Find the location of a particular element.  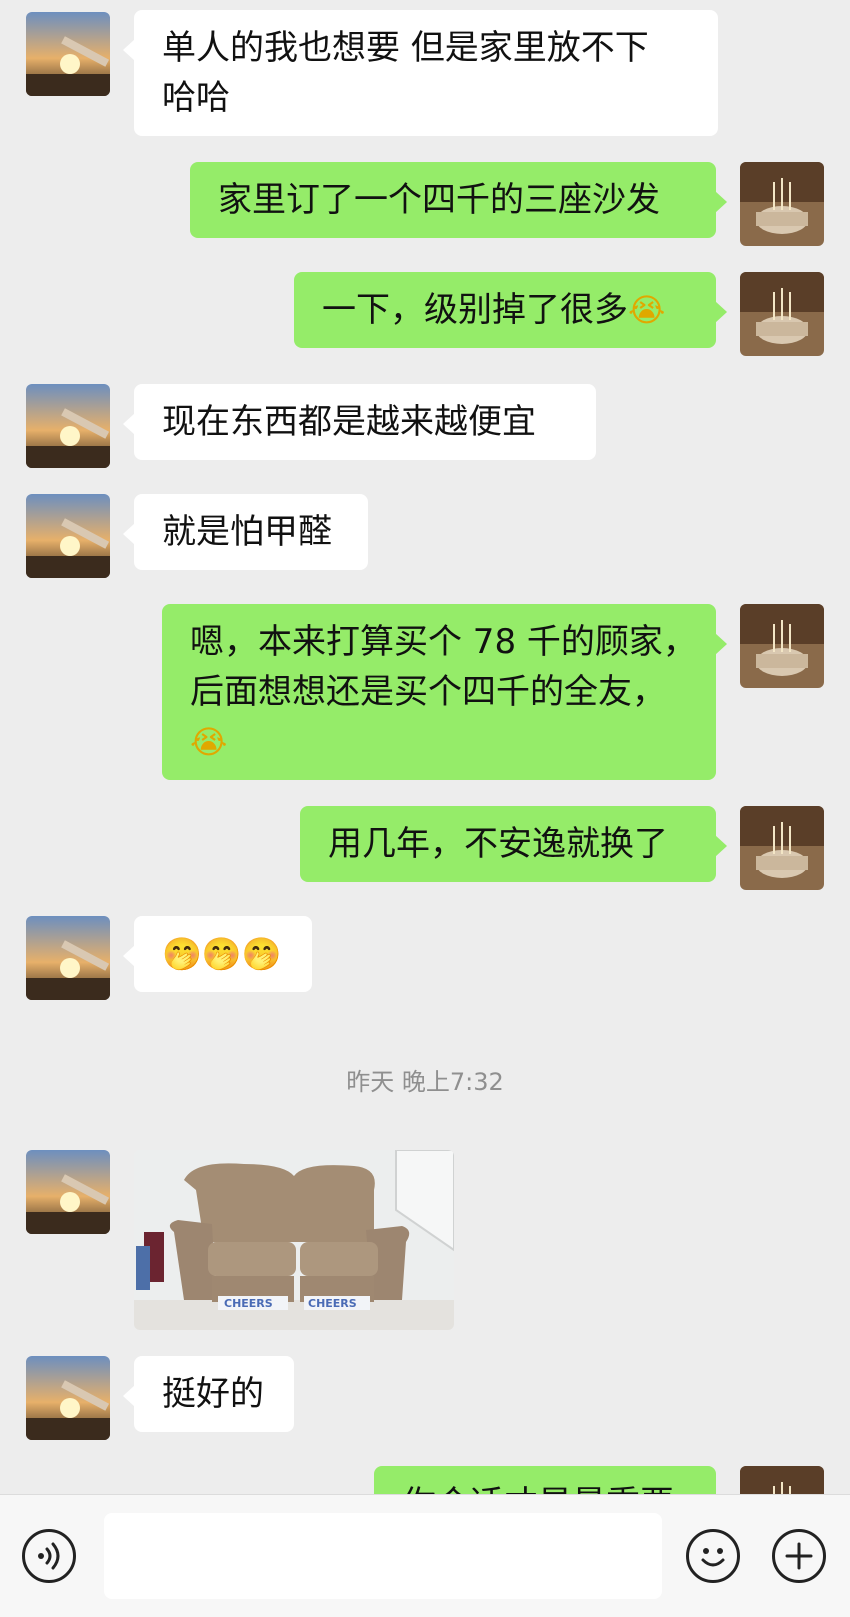

emoji-icon is located at coordinates (713, 1557).